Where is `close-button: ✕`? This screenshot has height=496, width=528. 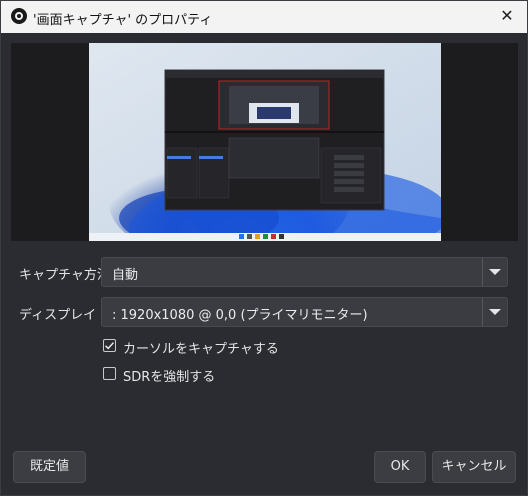 close-button: ✕ is located at coordinates (507, 16).